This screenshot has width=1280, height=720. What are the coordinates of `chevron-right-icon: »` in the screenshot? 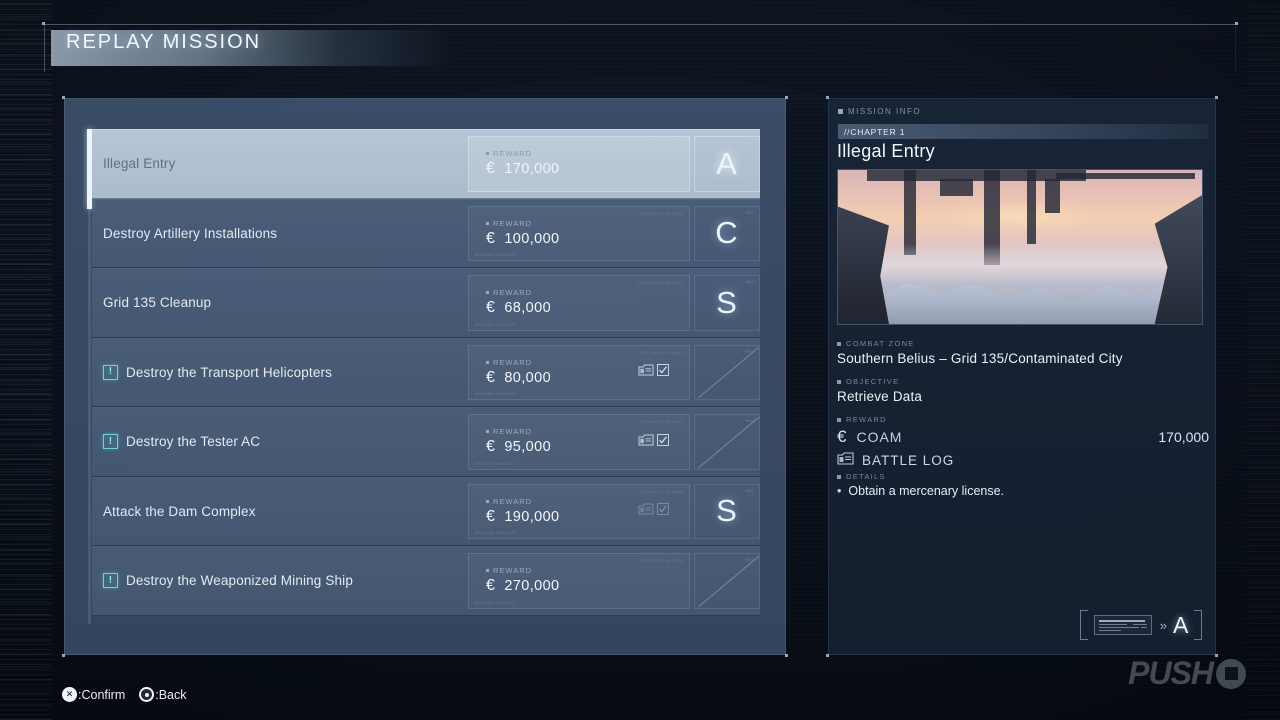 It's located at (1163, 625).